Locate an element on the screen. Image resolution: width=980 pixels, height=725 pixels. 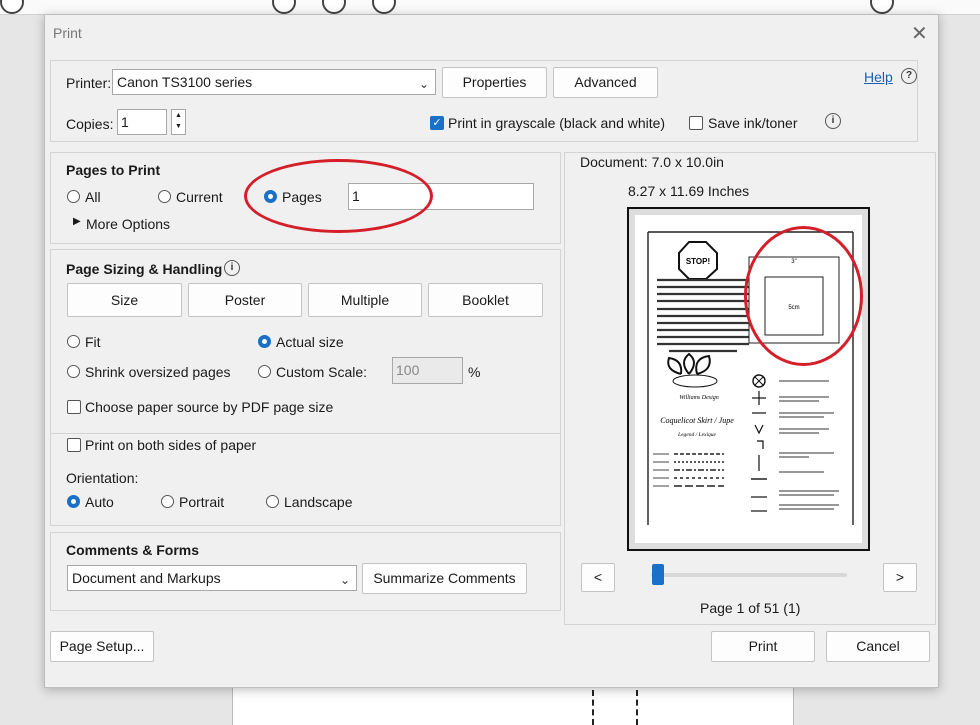
zoom-out-icon is located at coordinates (334, 7).